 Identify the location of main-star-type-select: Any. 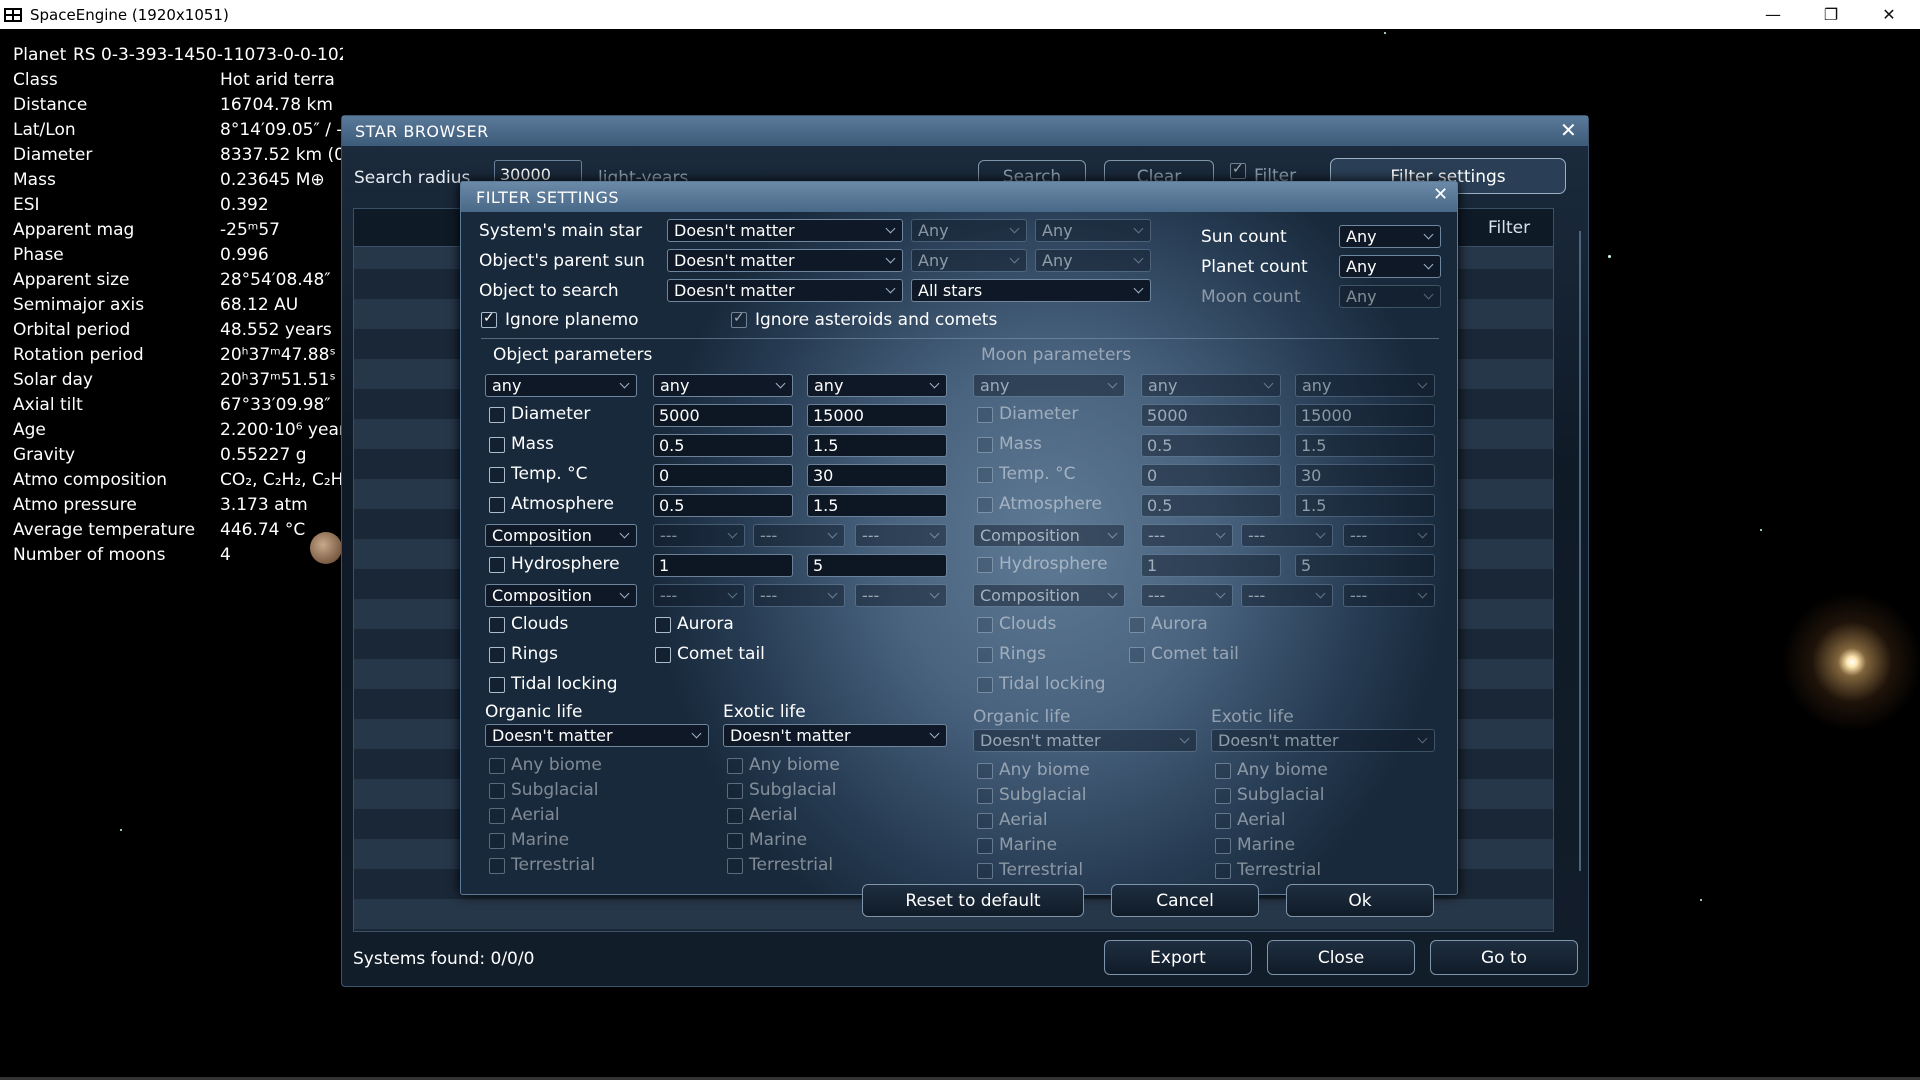
(969, 230).